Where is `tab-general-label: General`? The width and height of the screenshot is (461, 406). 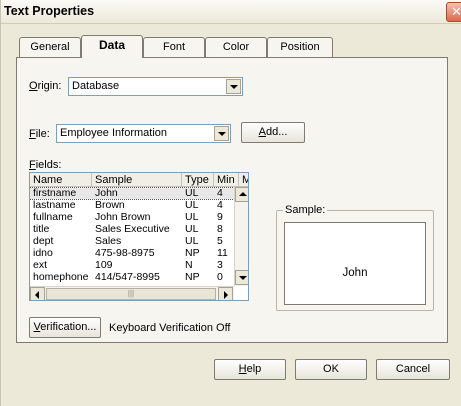
tab-general-label: General is located at coordinates (50, 47).